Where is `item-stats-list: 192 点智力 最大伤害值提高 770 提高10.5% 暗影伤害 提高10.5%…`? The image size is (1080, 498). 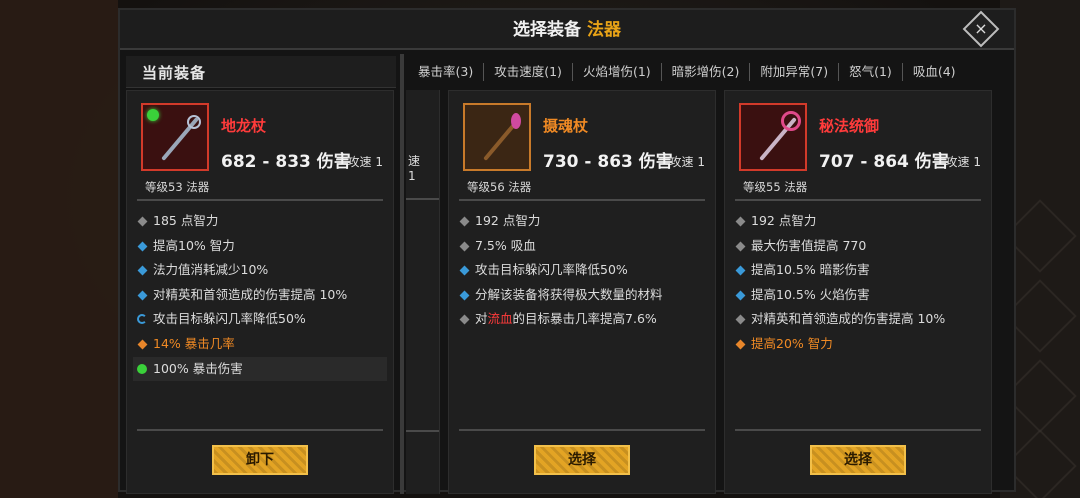
item-stats-list: 192 点智力 最大伤害值提高 770 提高10.5% 暗影伤害 提高10.5%… is located at coordinates (858, 283).